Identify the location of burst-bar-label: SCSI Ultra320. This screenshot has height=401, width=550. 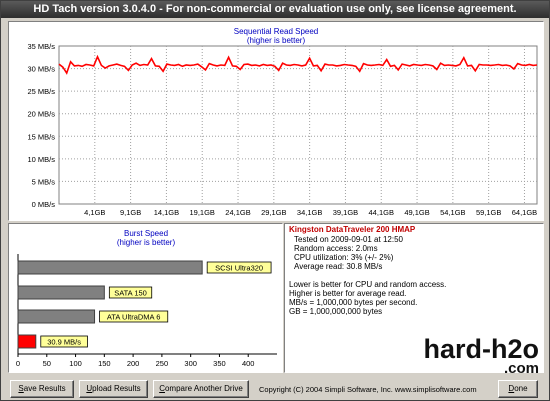
(239, 268).